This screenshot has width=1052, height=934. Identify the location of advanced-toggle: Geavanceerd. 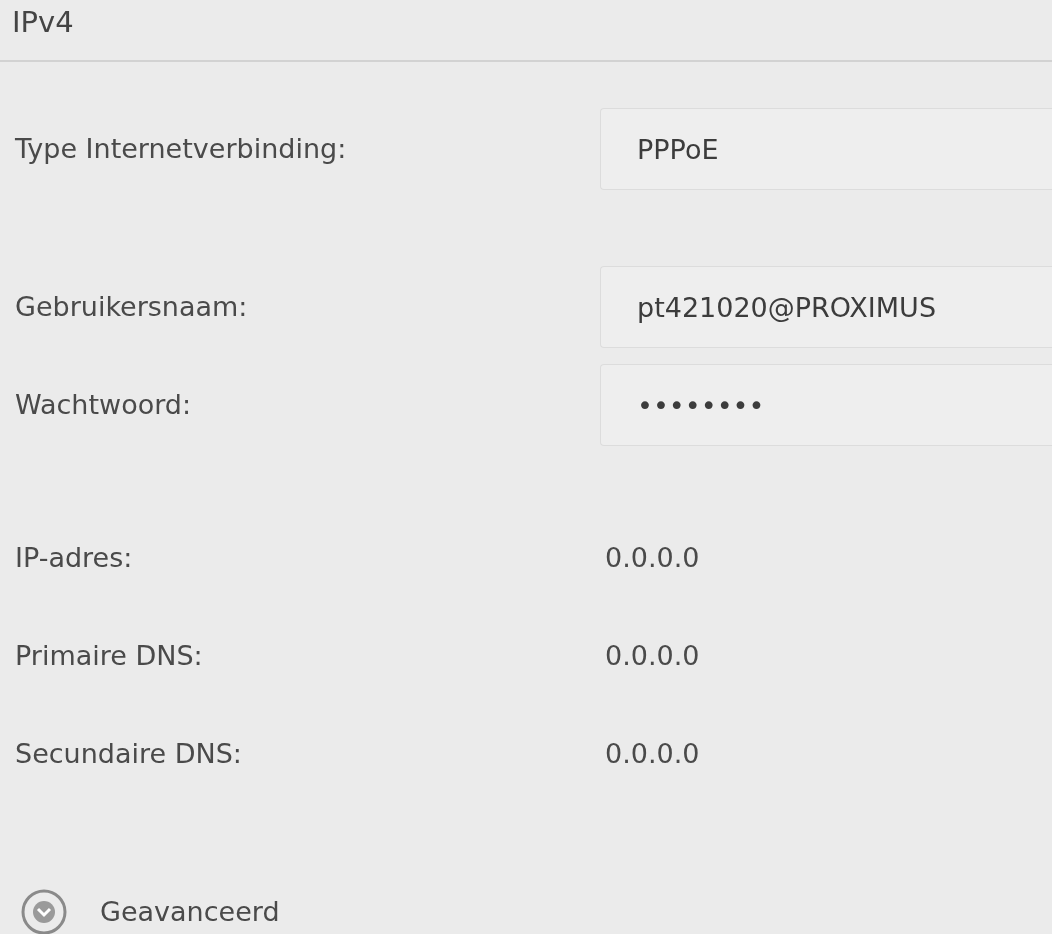
(190, 912).